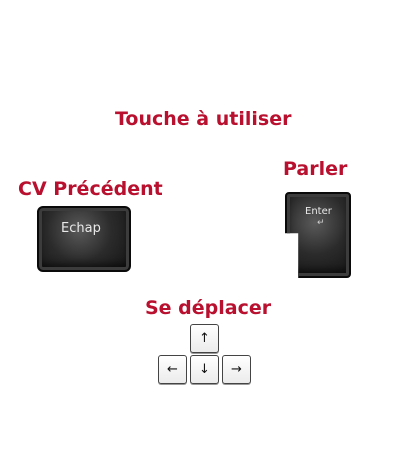  I want to click on escape-key-label: Echap, so click(81, 228).